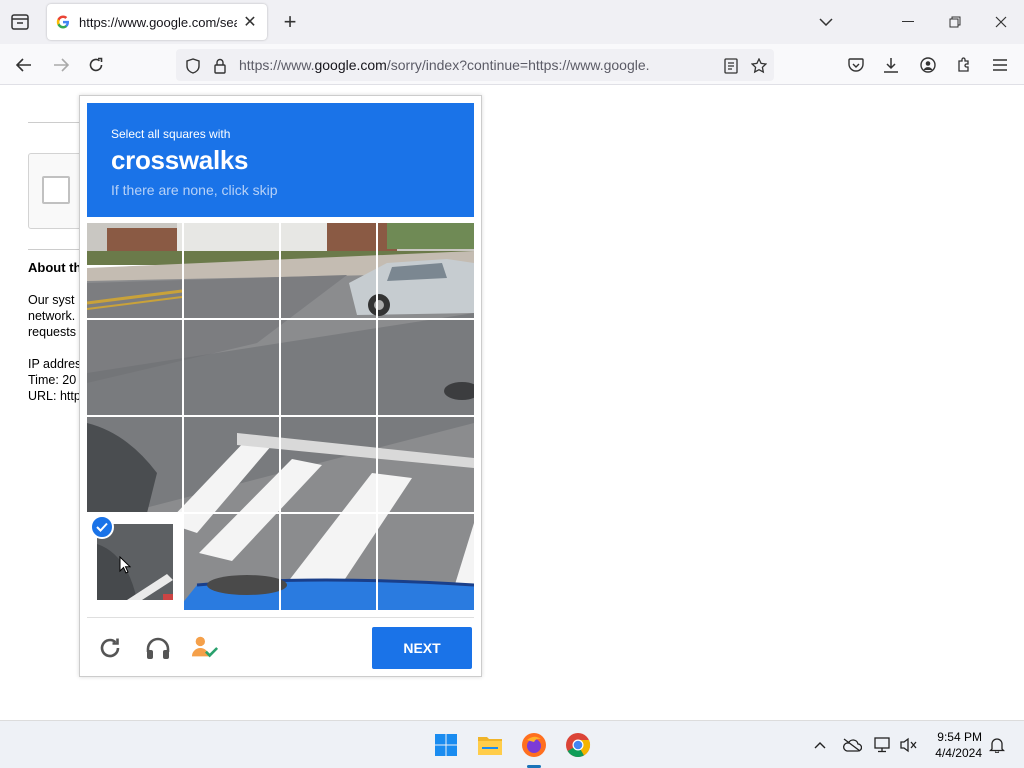  Describe the element at coordinates (63, 22) in the screenshot. I see `google-favicon-icon` at that location.